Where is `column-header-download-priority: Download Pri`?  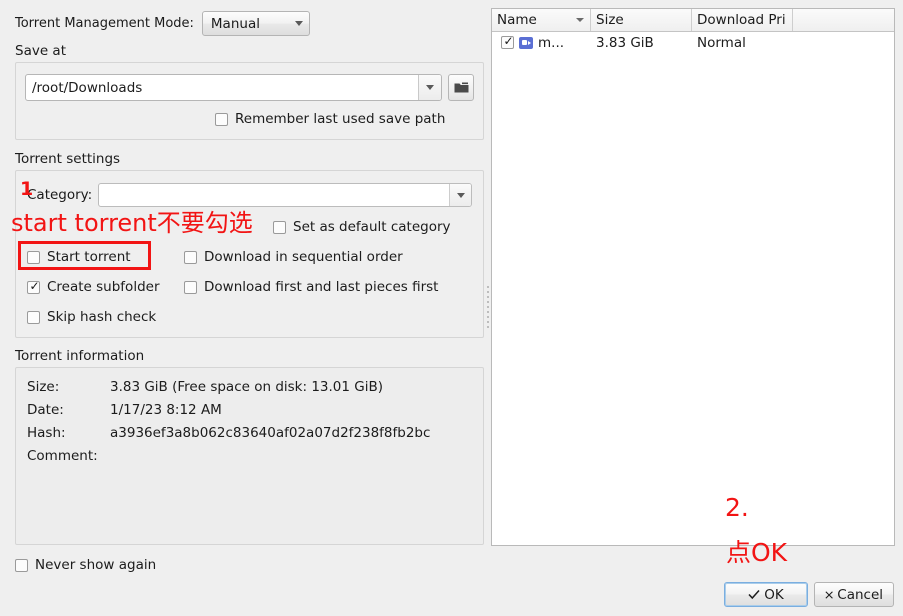
column-header-download-priority: Download Pri is located at coordinates (742, 20).